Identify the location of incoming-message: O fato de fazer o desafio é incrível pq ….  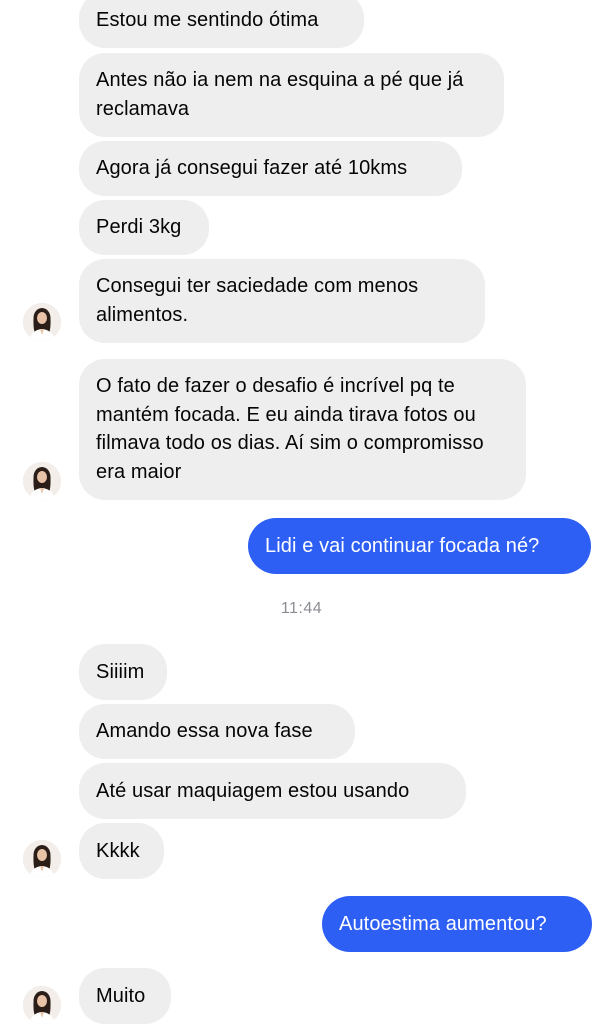
(302, 429).